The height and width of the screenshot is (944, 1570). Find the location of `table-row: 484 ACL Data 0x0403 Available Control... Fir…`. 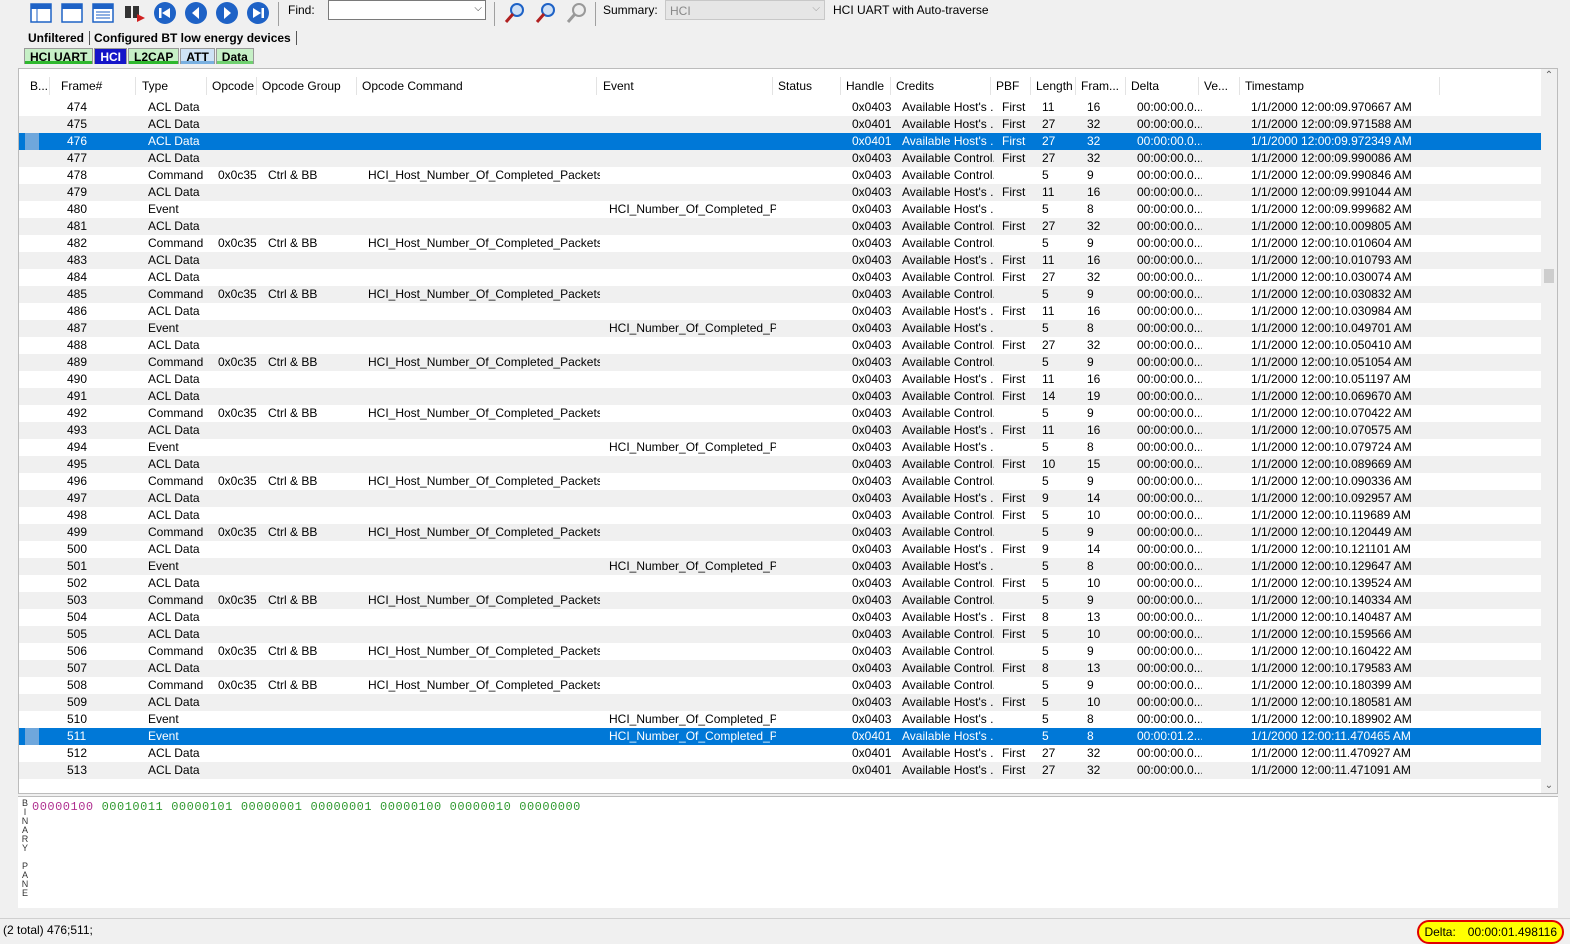

table-row: 484 ACL Data 0x0403 Available Control... Fir… is located at coordinates (781, 277).